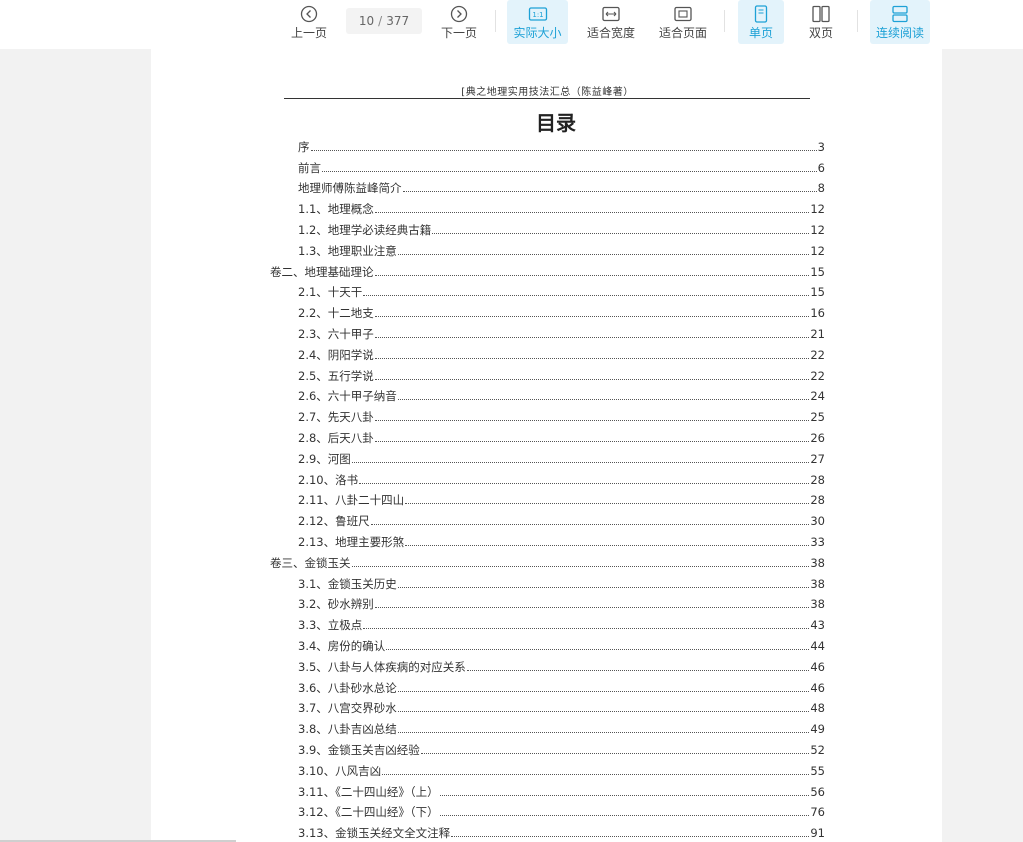 The image size is (1023, 842). Describe the element at coordinates (561, 538) in the screenshot. I see `toc-entry: 2.13、地理主要形煞 33` at that location.